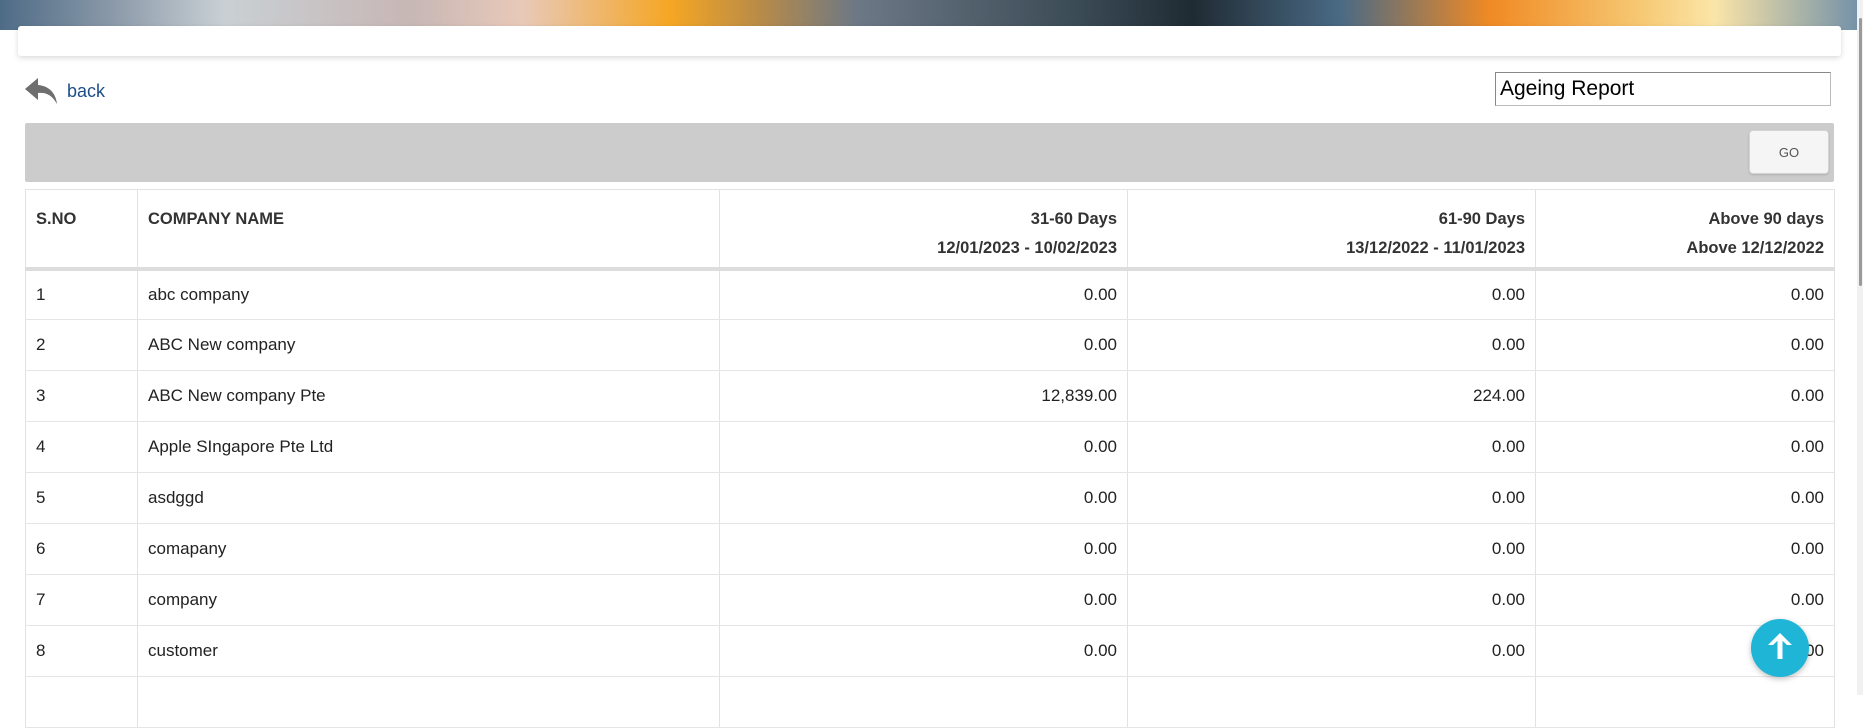 This screenshot has width=1863, height=728. Describe the element at coordinates (81, 396) in the screenshot. I see `cell-sno: 3` at that location.